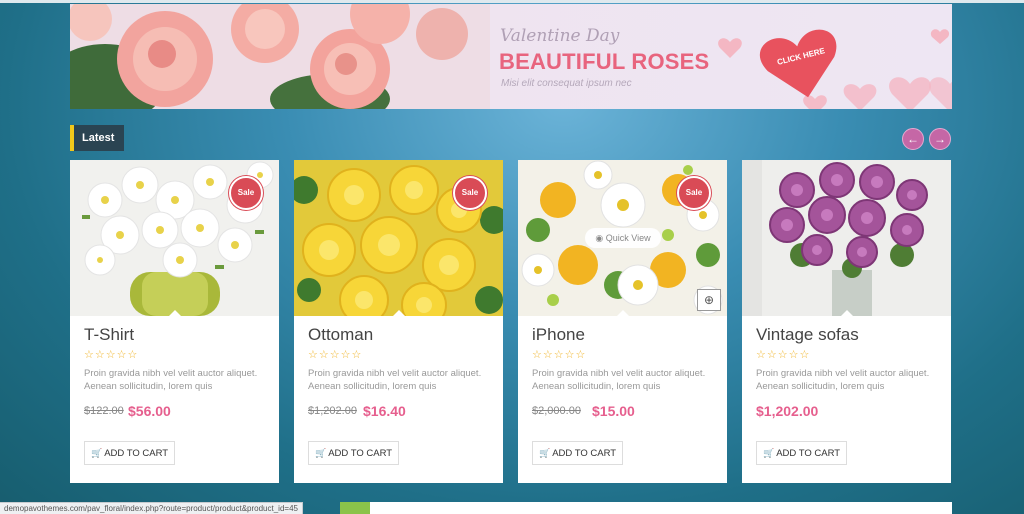 This screenshot has width=1024, height=514. I want to click on section-title-latest: Latest, so click(97, 138).